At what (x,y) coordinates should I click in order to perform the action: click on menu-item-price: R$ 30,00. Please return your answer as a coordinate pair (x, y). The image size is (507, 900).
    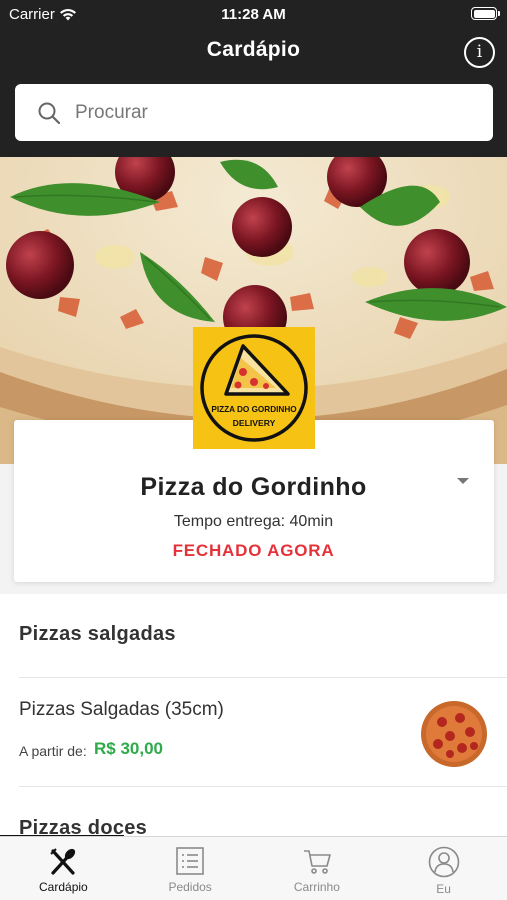
    Looking at the image, I should click on (128, 748).